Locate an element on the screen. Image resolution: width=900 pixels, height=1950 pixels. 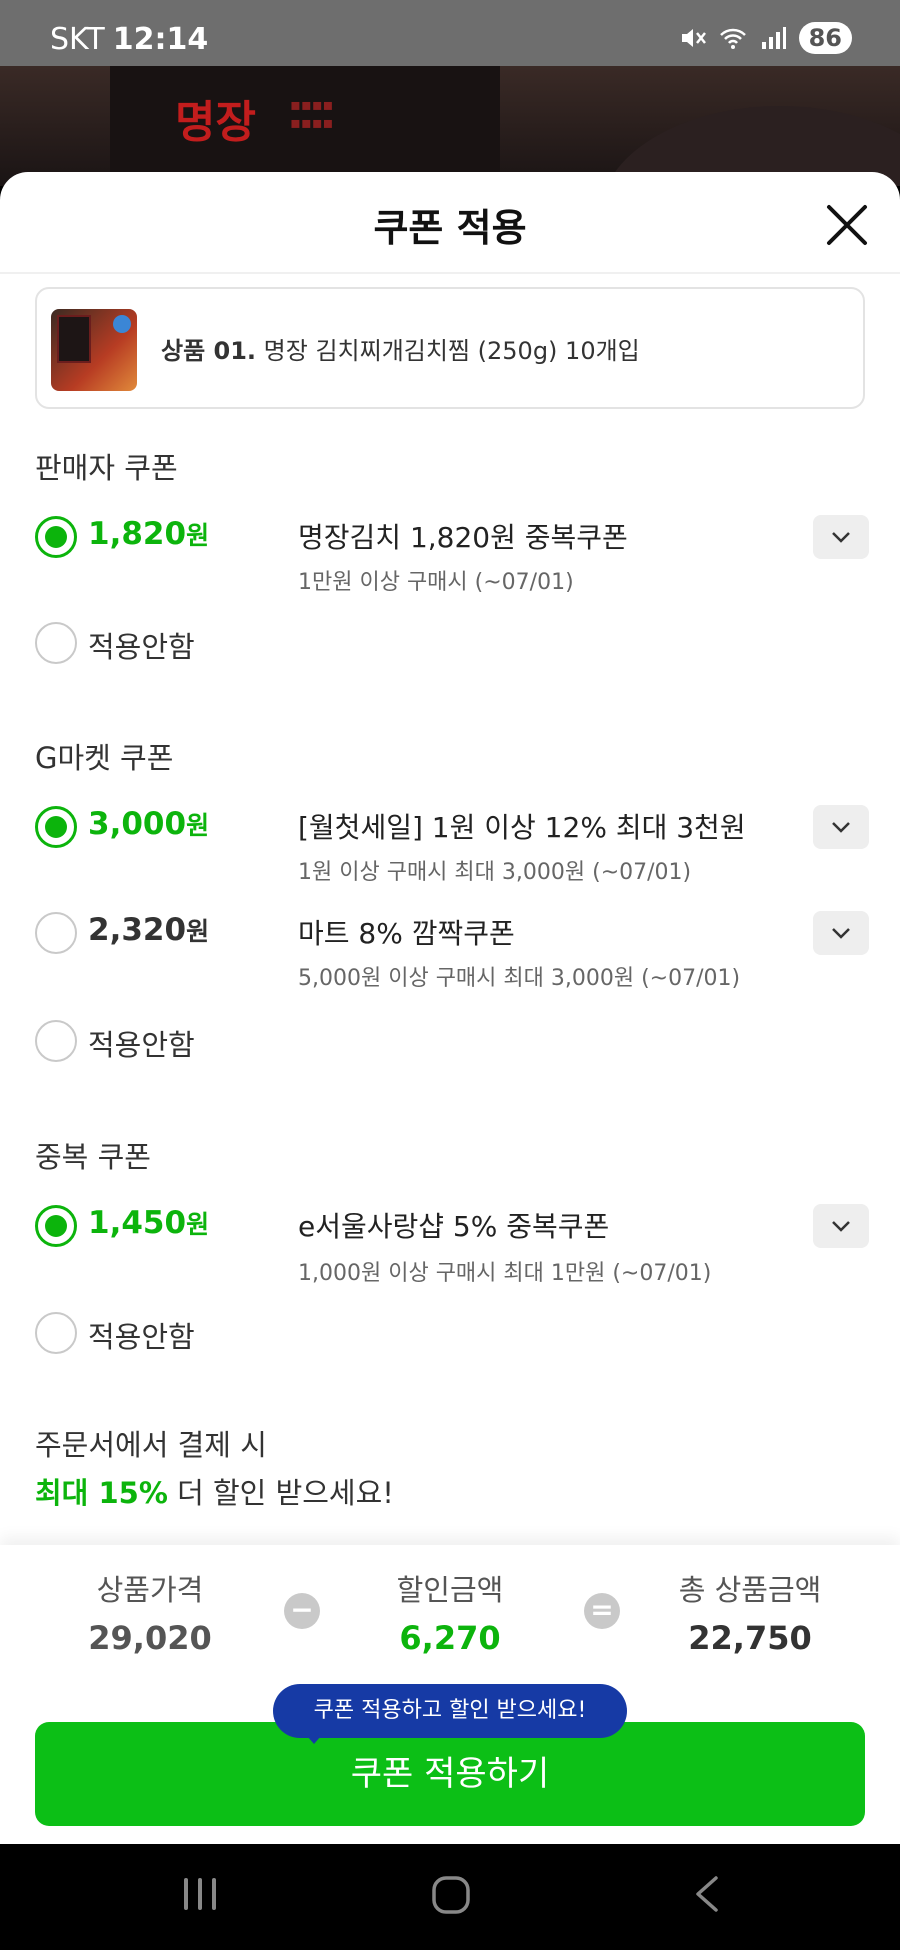
product-number: 상품 01. is located at coordinates (209, 351).